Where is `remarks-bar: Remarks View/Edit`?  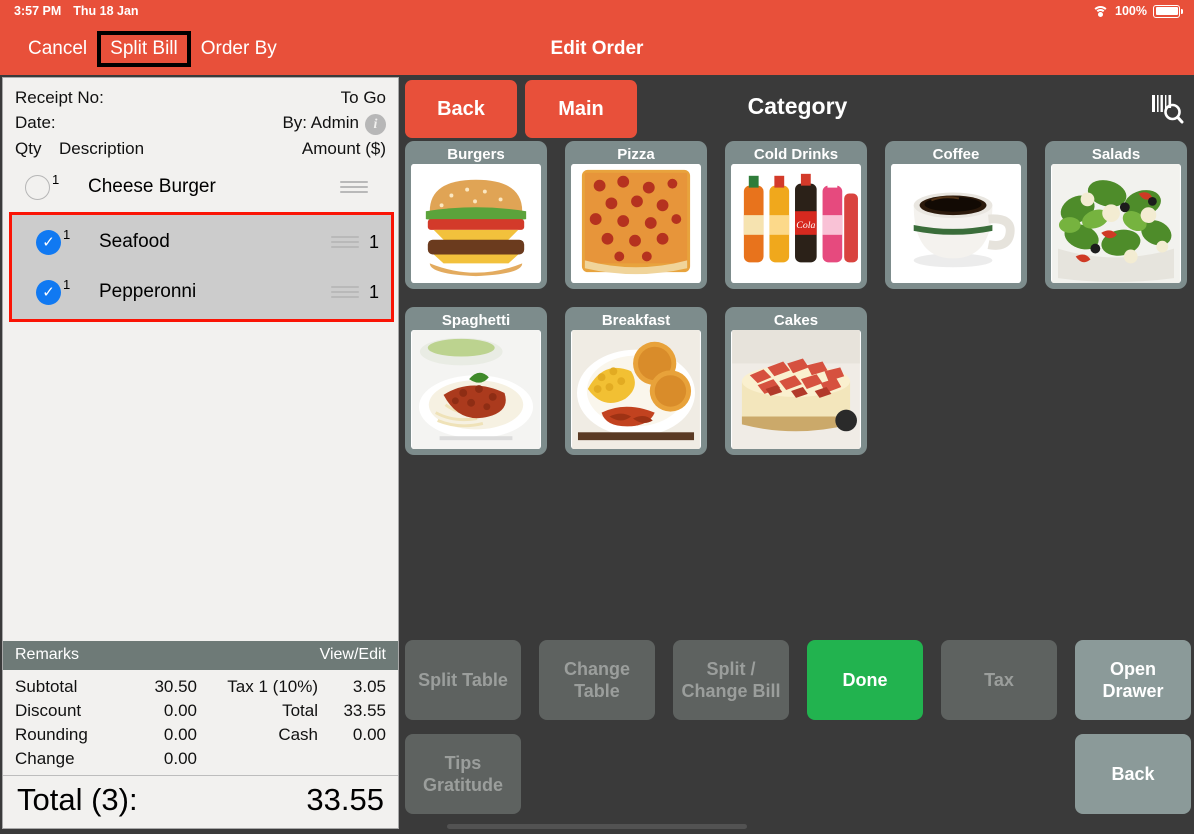
remarks-bar: Remarks View/Edit is located at coordinates (200, 655).